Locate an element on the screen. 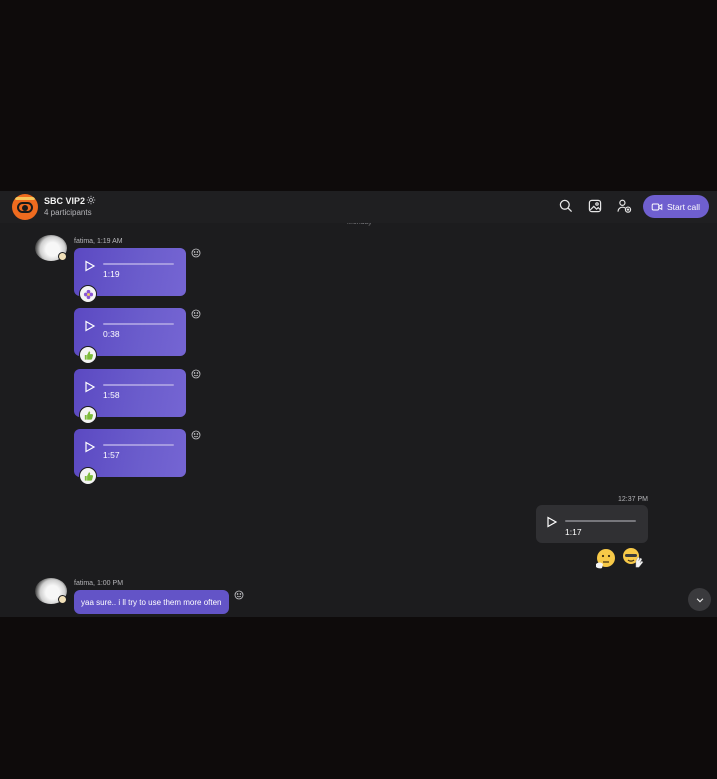 The height and width of the screenshot is (779, 717). audio-duration: 0:38 is located at coordinates (111, 334).